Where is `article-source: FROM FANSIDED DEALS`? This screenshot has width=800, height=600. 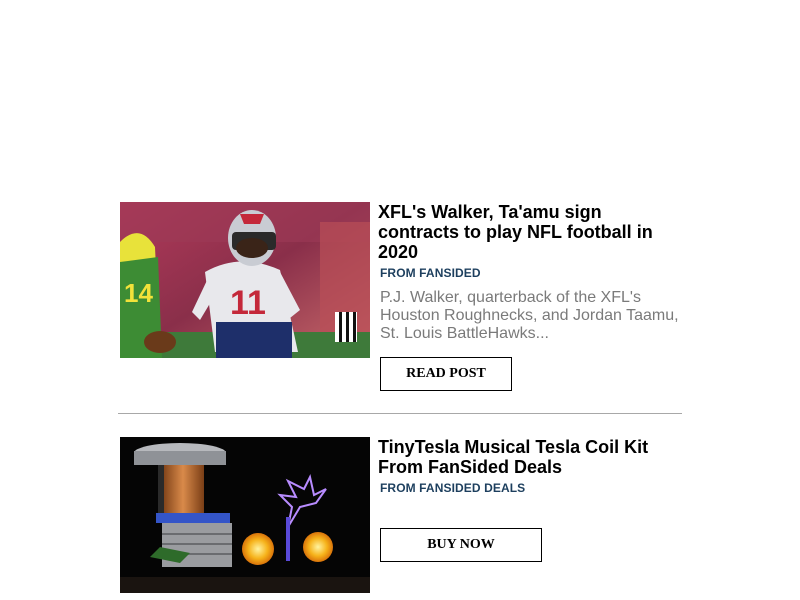
article-source: FROM FANSIDED DEALS is located at coordinates (453, 488).